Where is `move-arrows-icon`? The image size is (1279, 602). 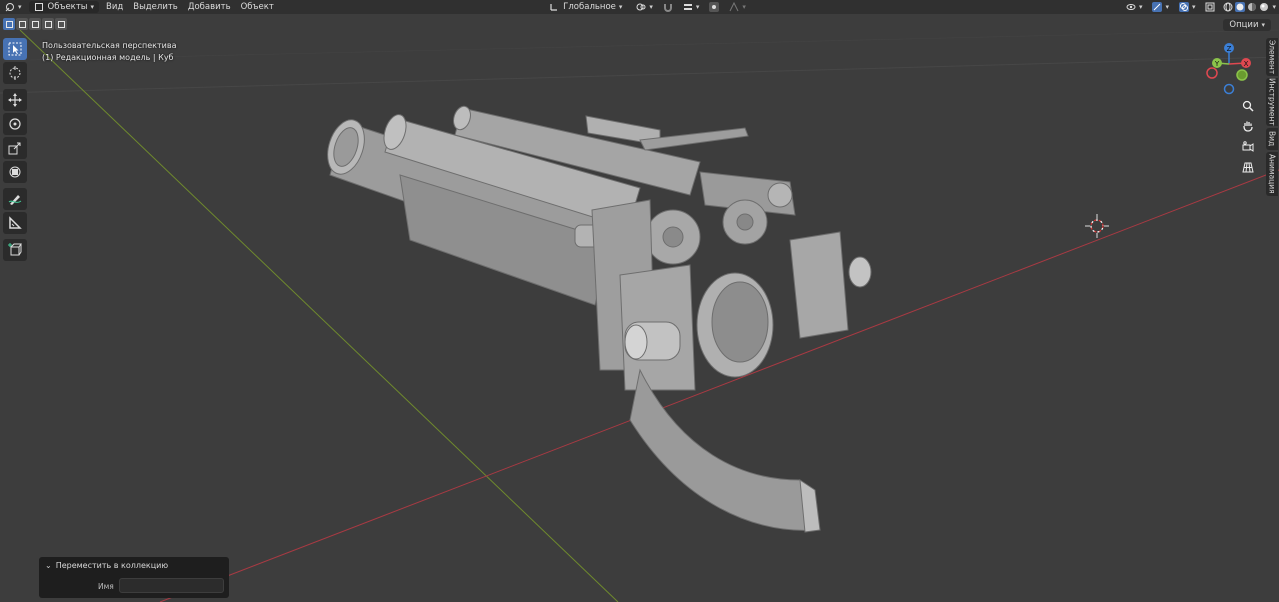 move-arrows-icon is located at coordinates (15, 100).